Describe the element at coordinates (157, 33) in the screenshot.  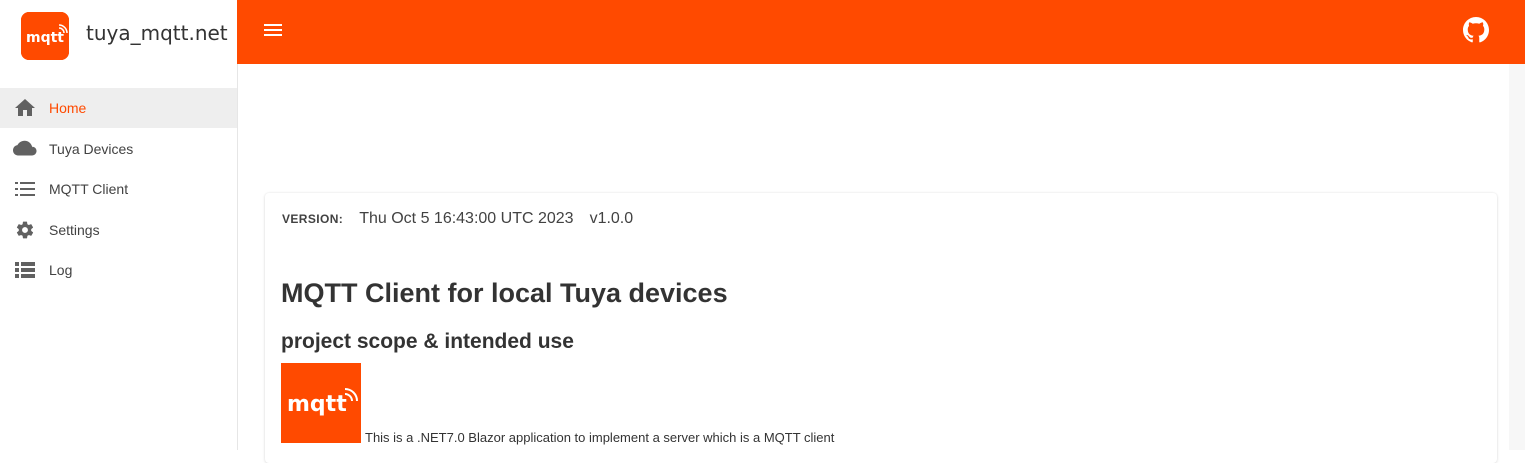
I see `app-title: tuya_mqtt.net` at that location.